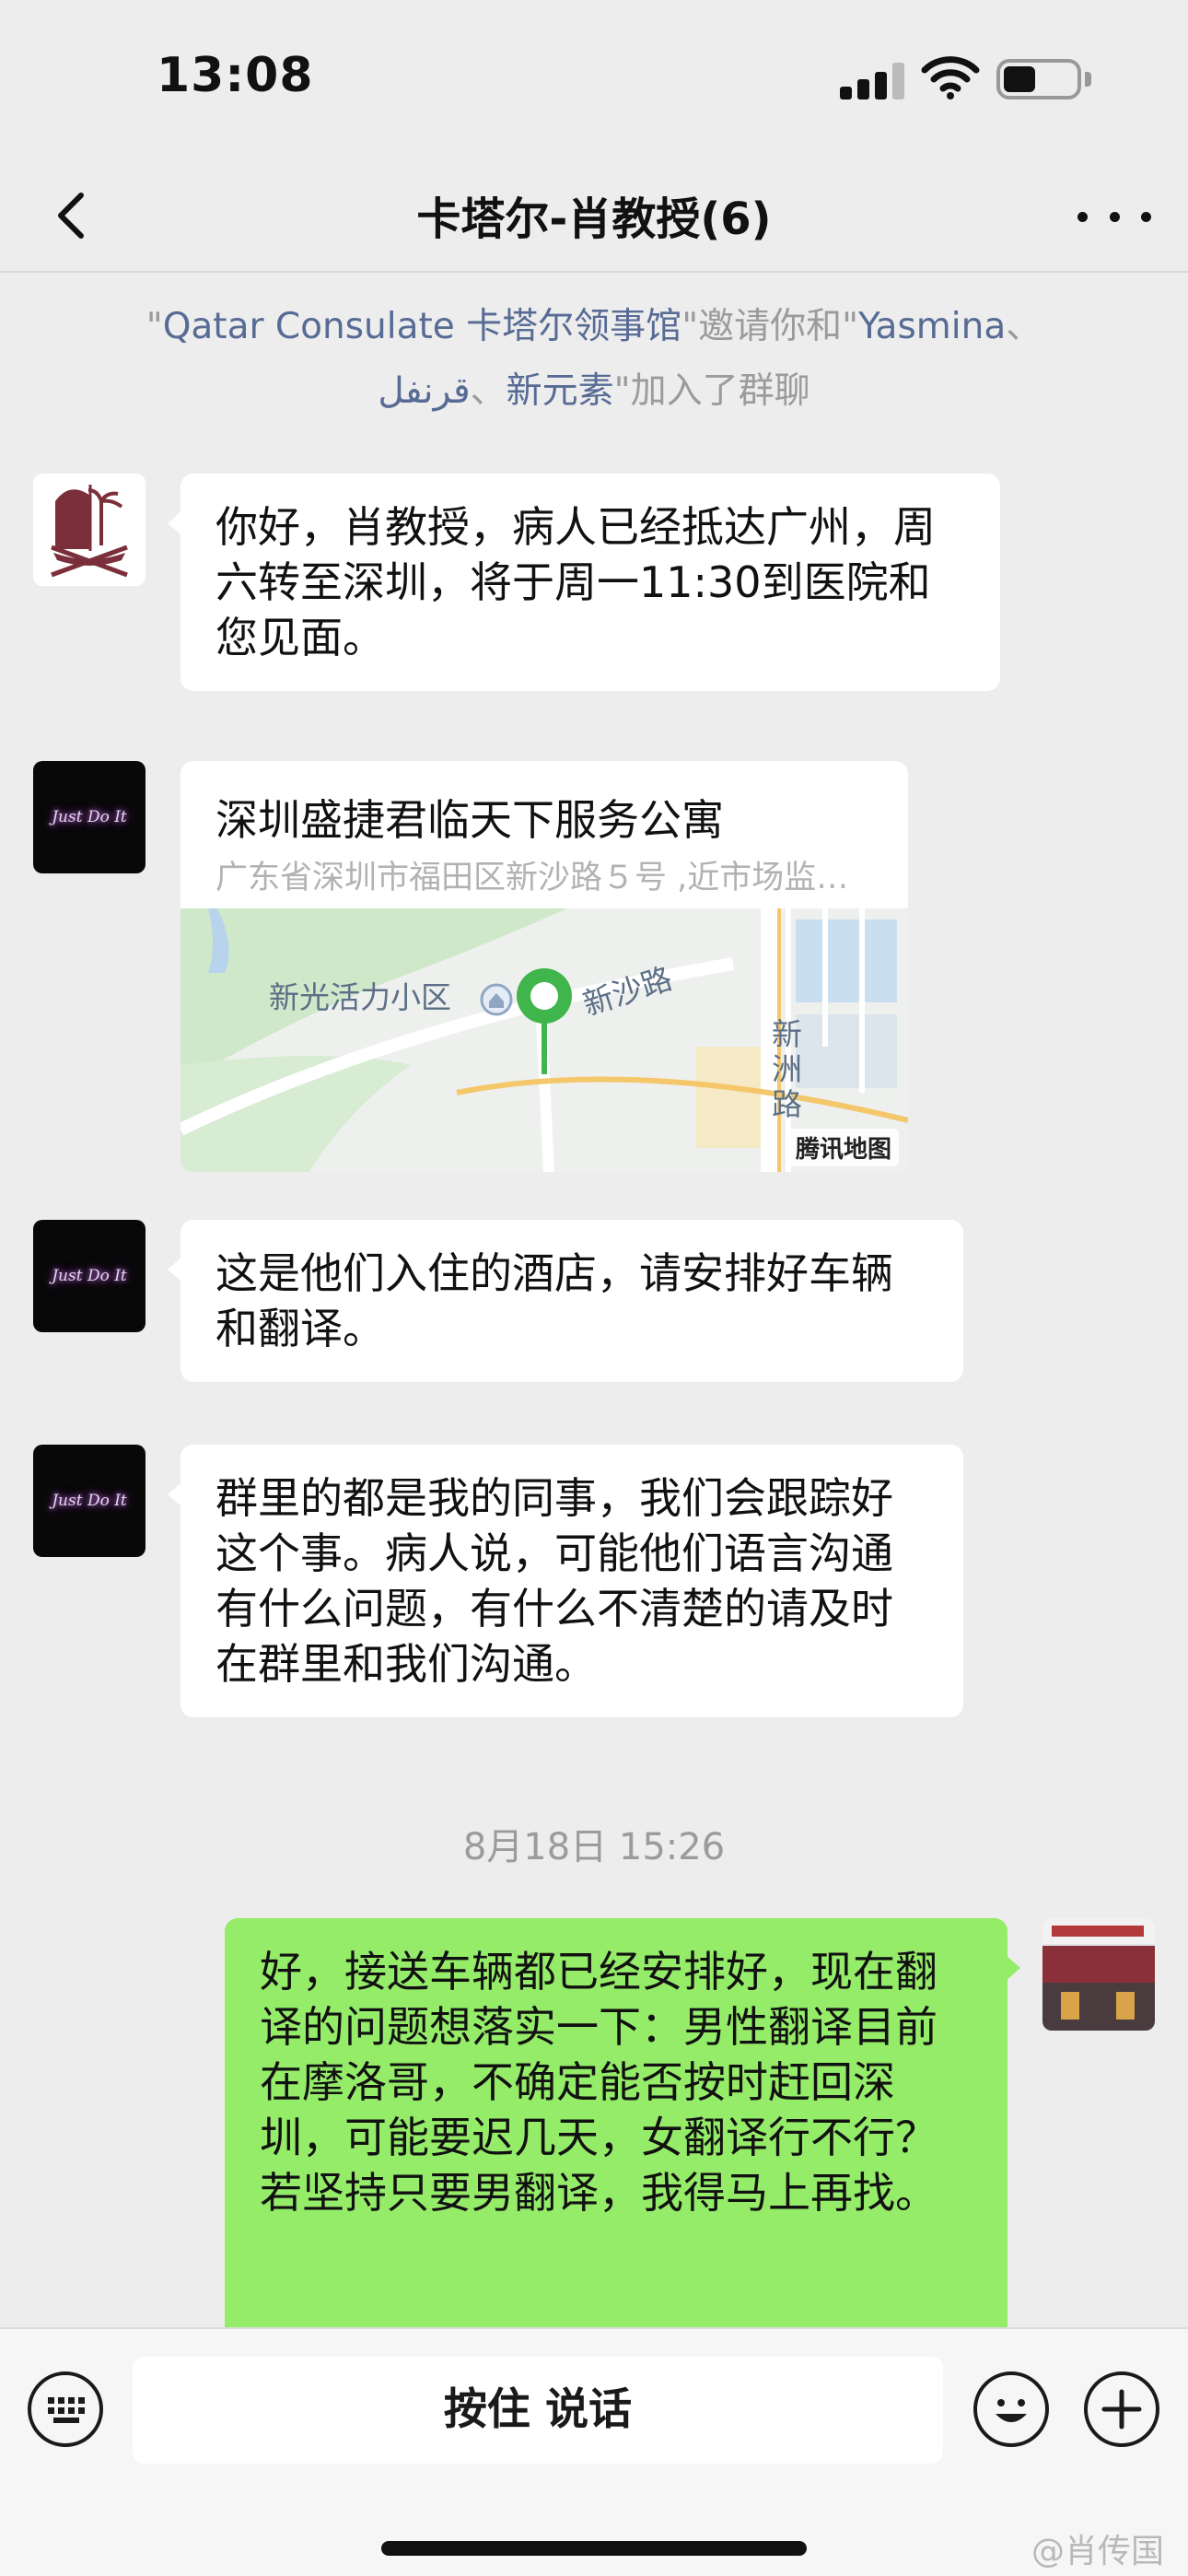 This screenshot has height=2576, width=1188. Describe the element at coordinates (594, 2548) in the screenshot. I see `home-indicator` at that location.